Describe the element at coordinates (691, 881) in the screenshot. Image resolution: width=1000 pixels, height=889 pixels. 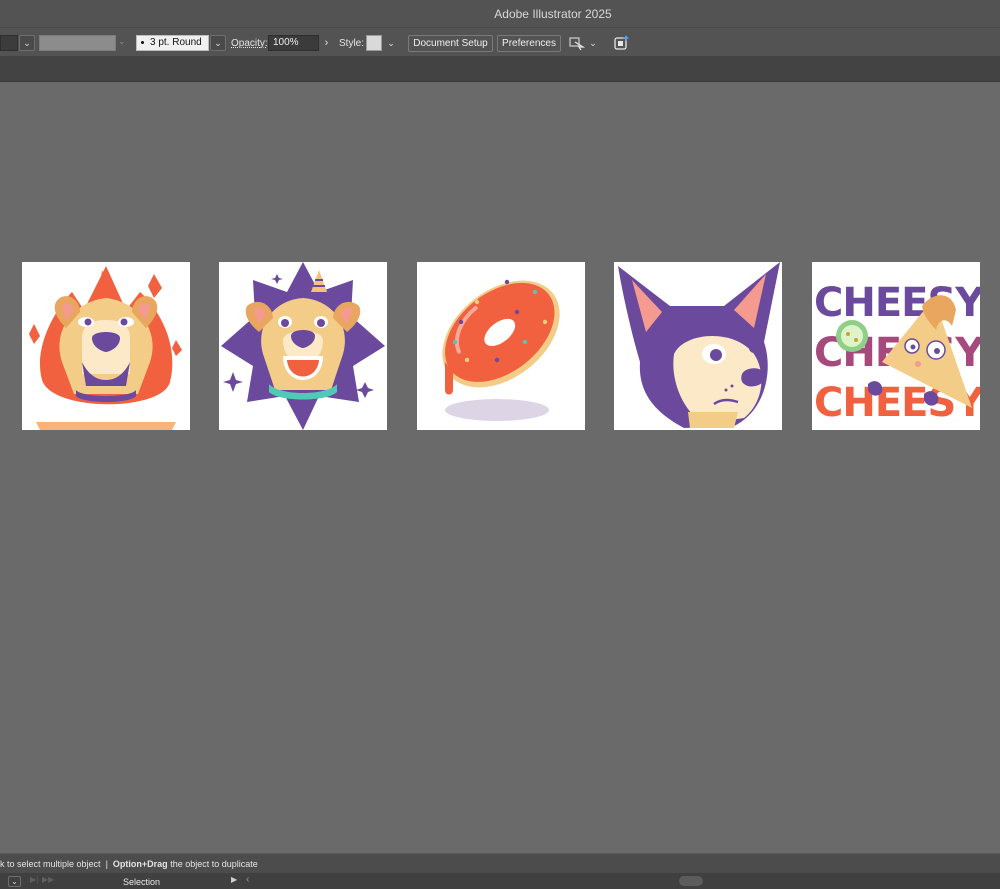
I see `horizontal-scrollbar-thumb` at that location.